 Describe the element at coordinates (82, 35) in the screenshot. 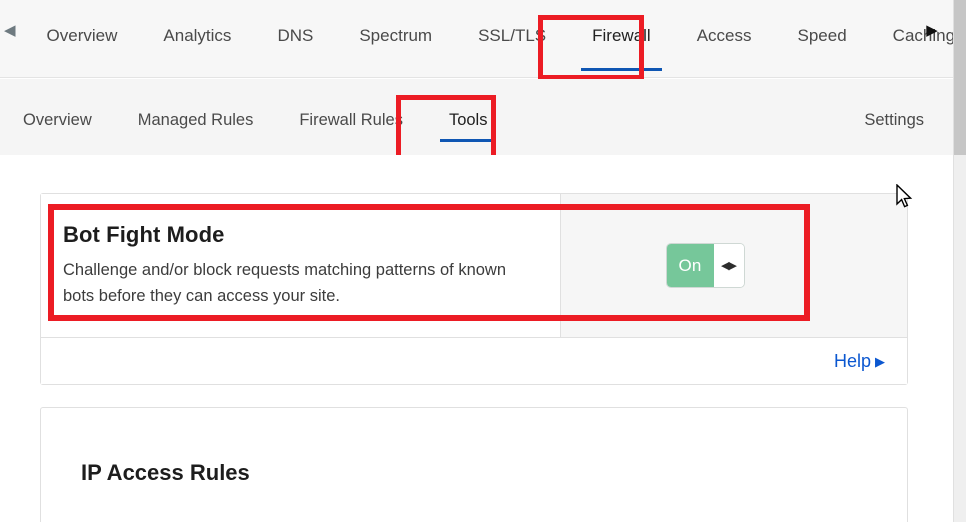

I see `nav-tab-label: Overview` at that location.